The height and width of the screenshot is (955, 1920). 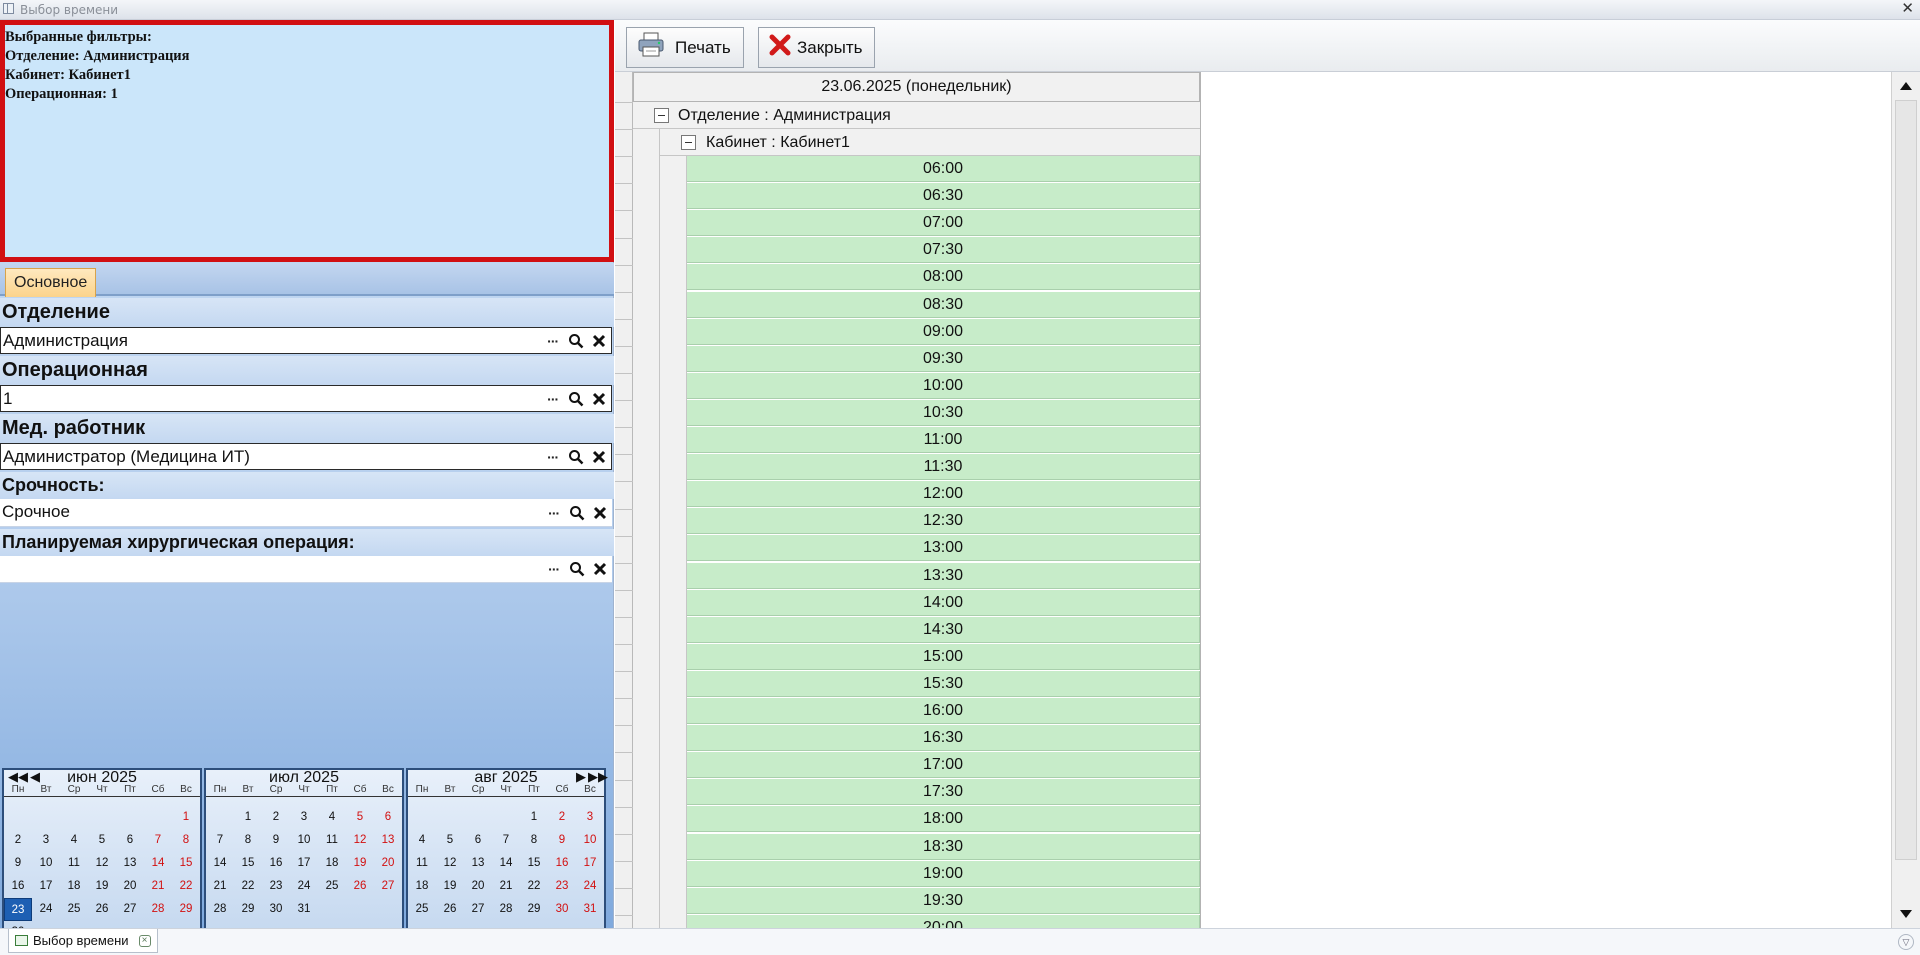 I want to click on time-slot: 17:00, so click(x=943, y=765).